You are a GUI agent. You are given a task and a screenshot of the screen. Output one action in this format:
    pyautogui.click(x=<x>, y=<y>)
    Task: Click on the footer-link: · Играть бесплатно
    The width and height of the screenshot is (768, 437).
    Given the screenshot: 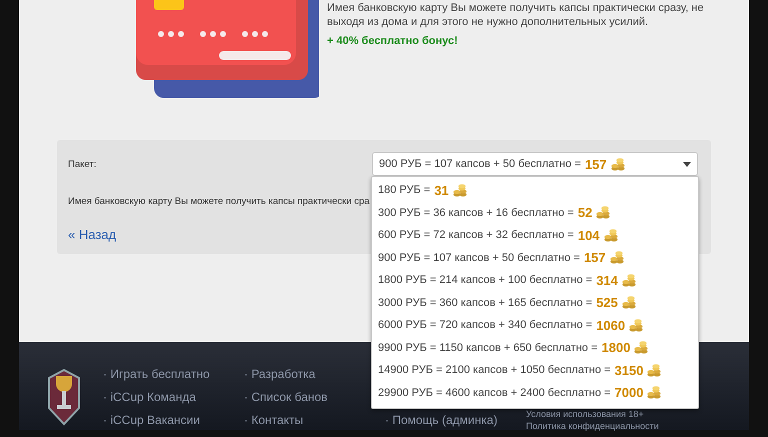 What is the action you would take?
    pyautogui.click(x=173, y=374)
    